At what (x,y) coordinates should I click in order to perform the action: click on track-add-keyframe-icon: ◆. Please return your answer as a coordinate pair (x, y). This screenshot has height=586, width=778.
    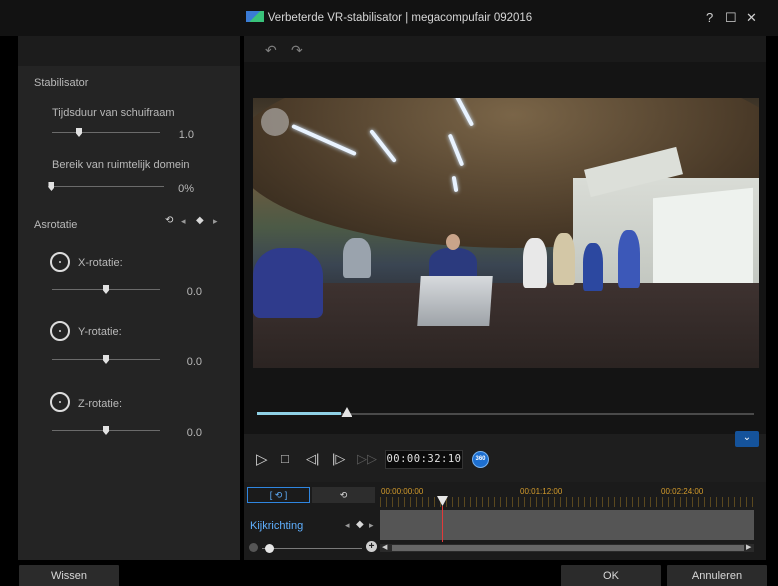
    Looking at the image, I should click on (360, 524).